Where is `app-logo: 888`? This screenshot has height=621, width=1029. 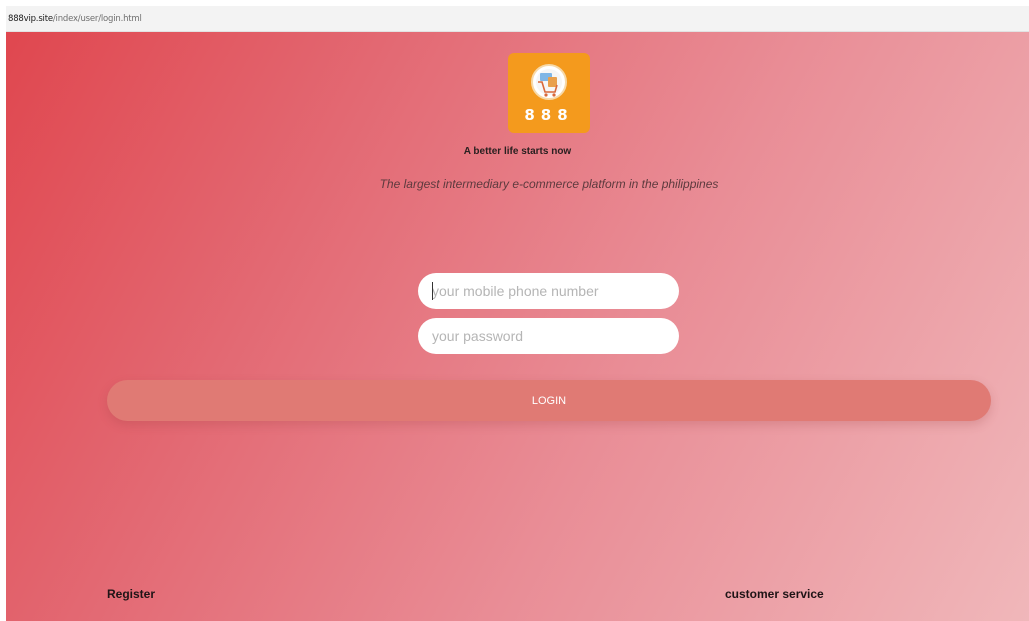 app-logo: 888 is located at coordinates (549, 93).